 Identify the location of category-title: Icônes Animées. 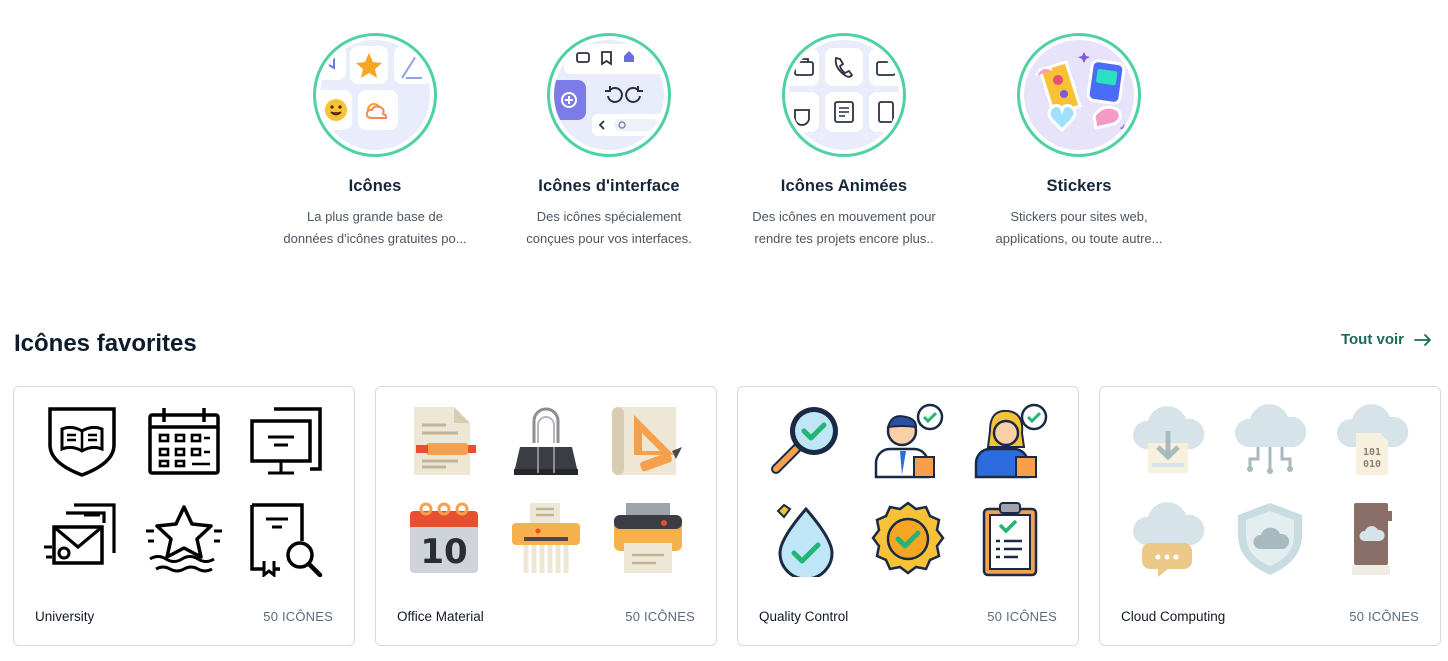
(844, 186).